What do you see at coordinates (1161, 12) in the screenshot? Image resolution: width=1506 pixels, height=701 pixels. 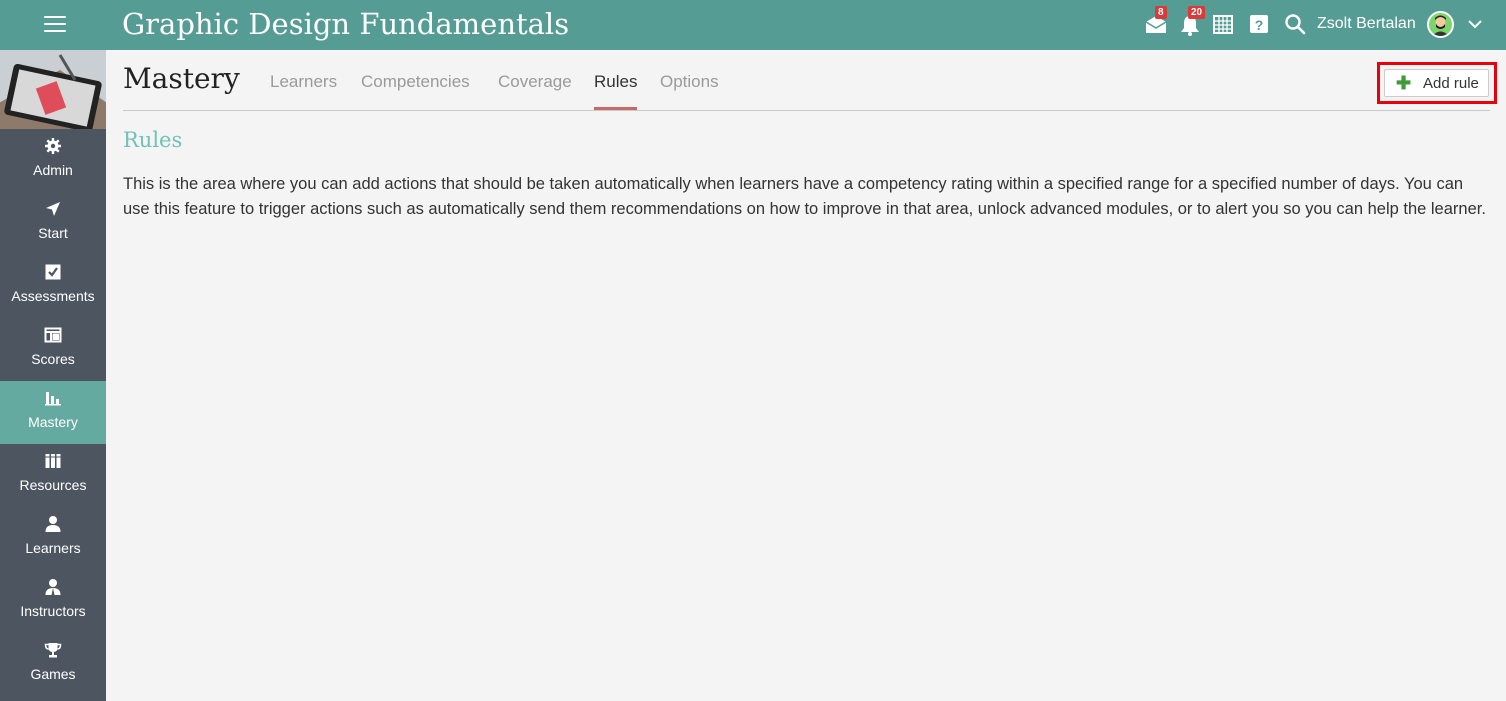 I see `mail-badge: 8` at bounding box center [1161, 12].